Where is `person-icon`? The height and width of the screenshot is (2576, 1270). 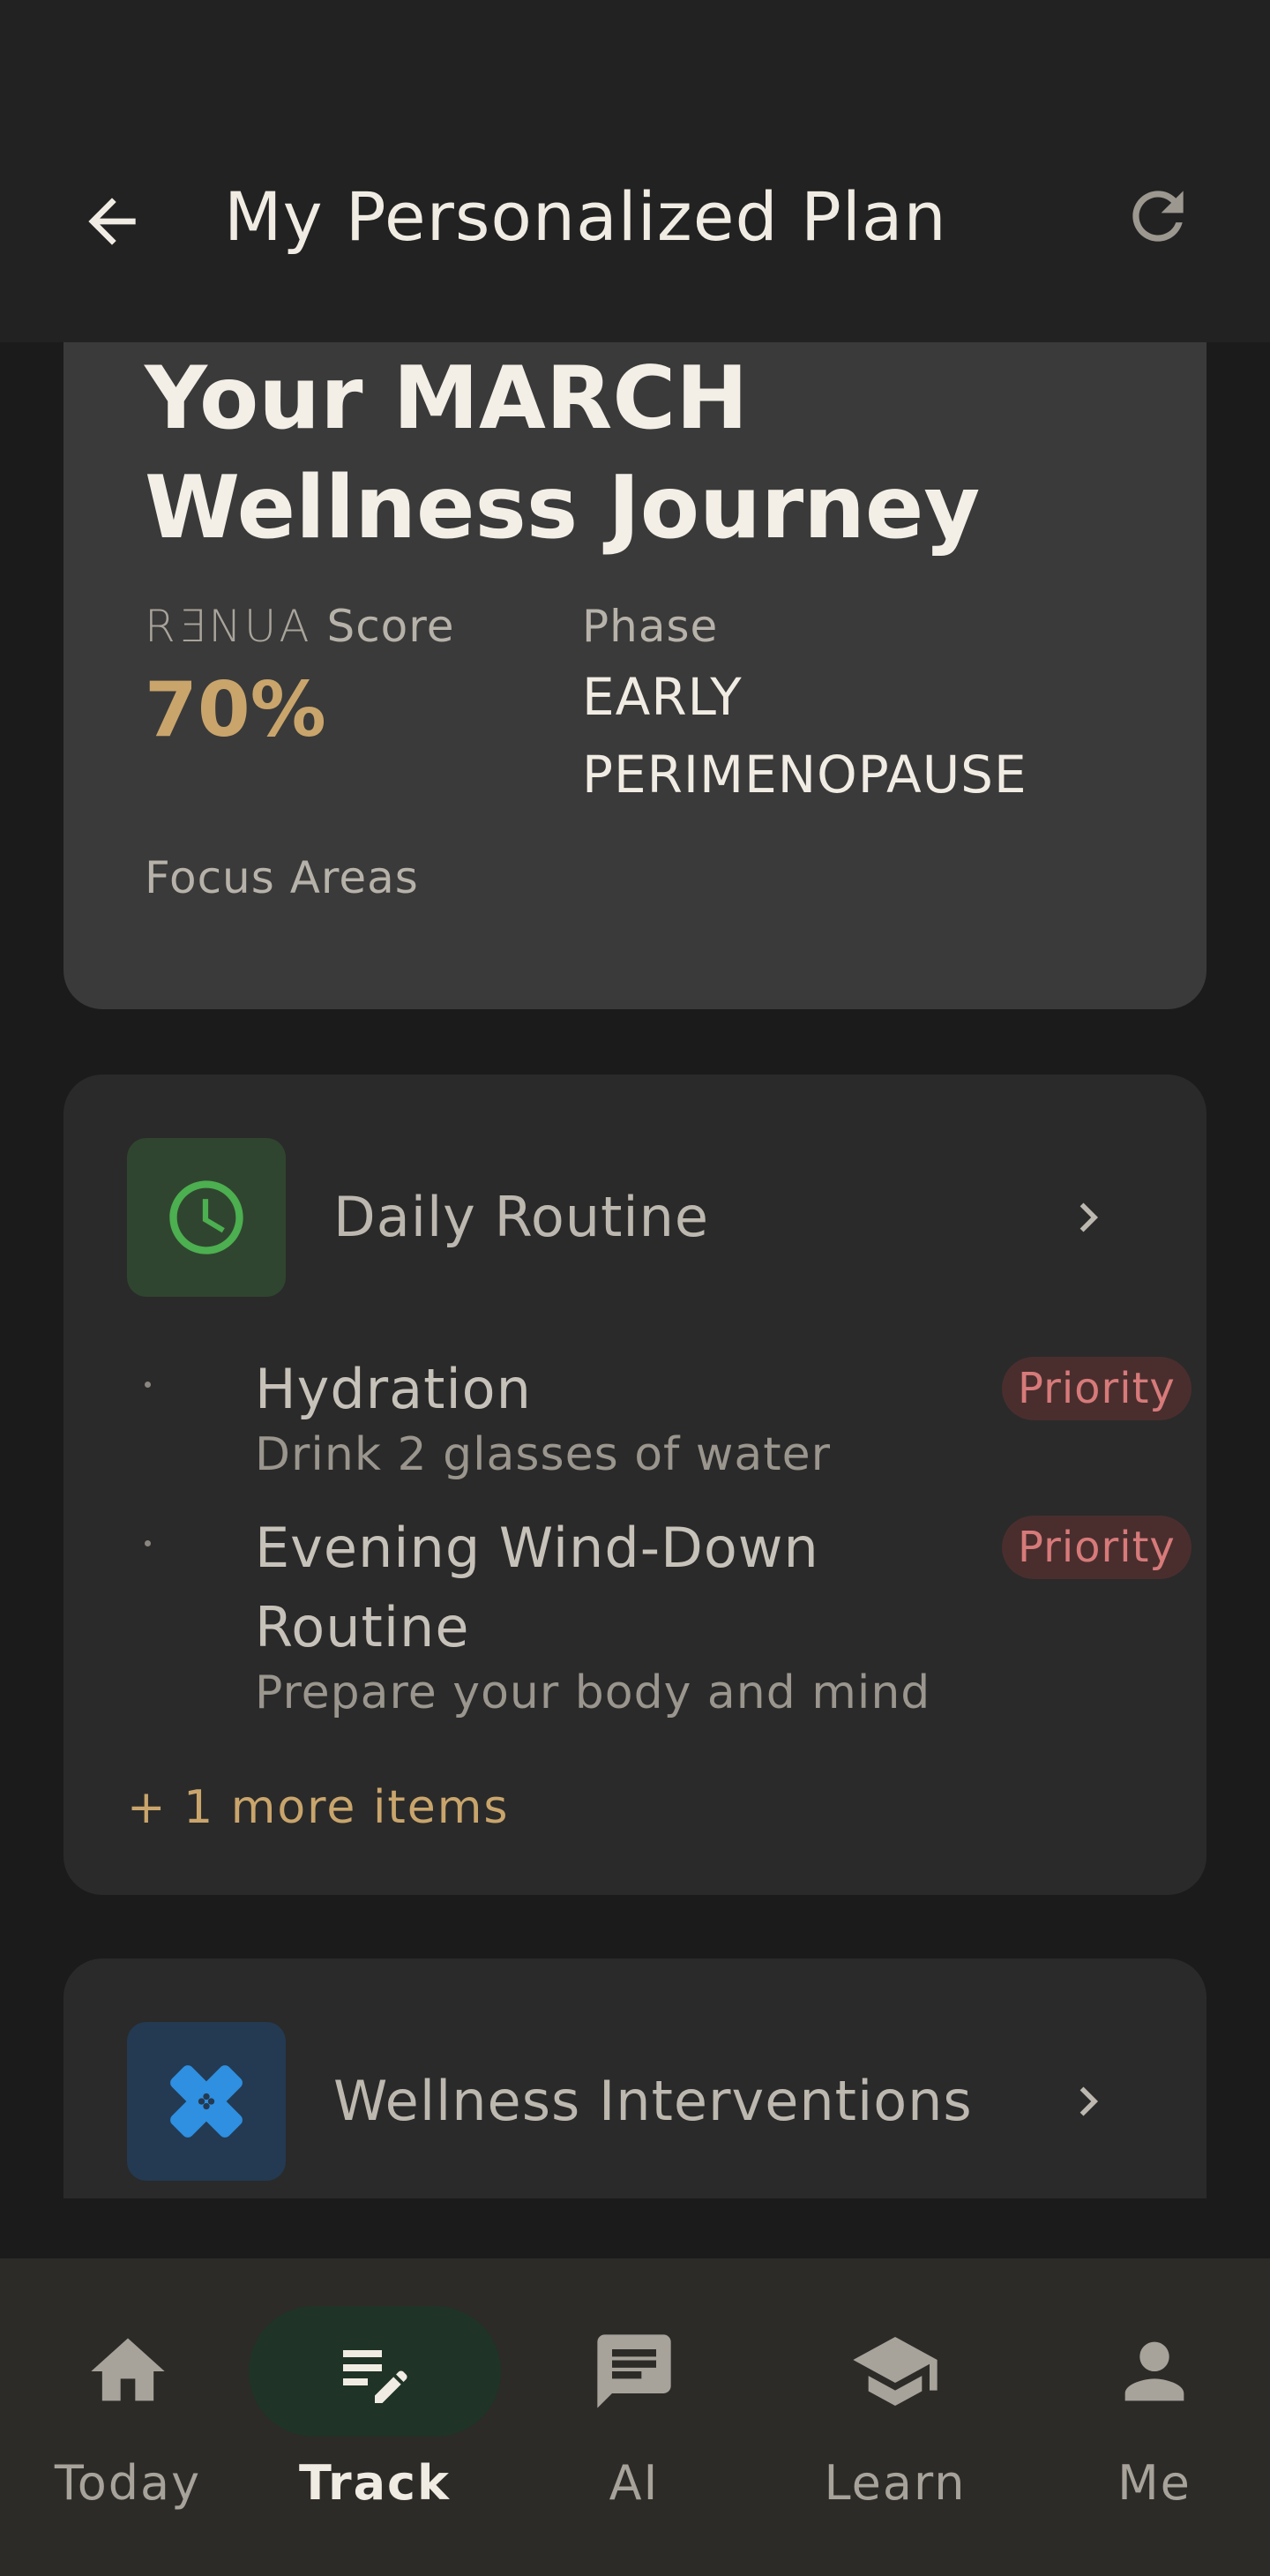
person-icon is located at coordinates (1154, 2371).